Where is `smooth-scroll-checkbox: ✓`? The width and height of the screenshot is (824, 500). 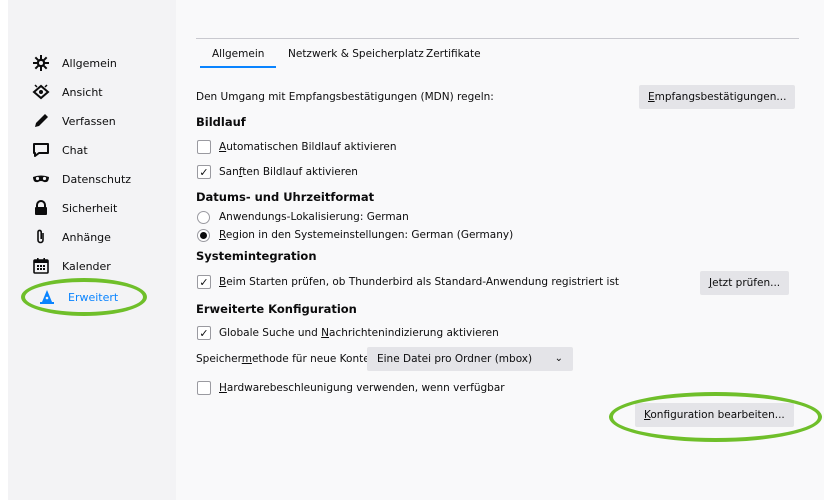
smooth-scroll-checkbox: ✓ is located at coordinates (204, 172).